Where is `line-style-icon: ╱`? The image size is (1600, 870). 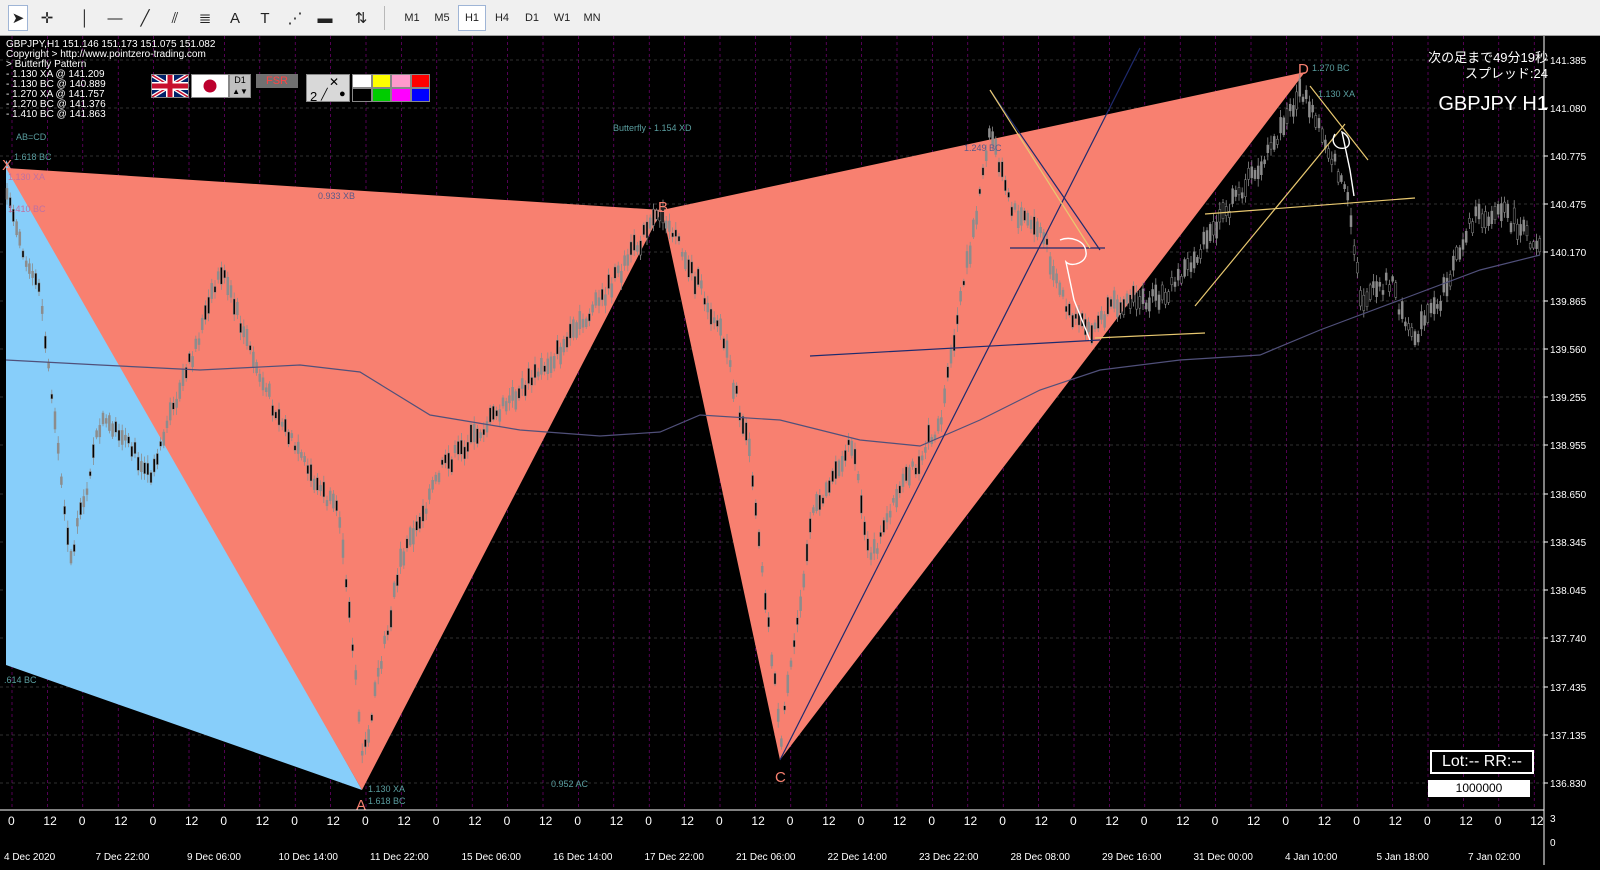
line-style-icon: ╱ is located at coordinates (324, 94).